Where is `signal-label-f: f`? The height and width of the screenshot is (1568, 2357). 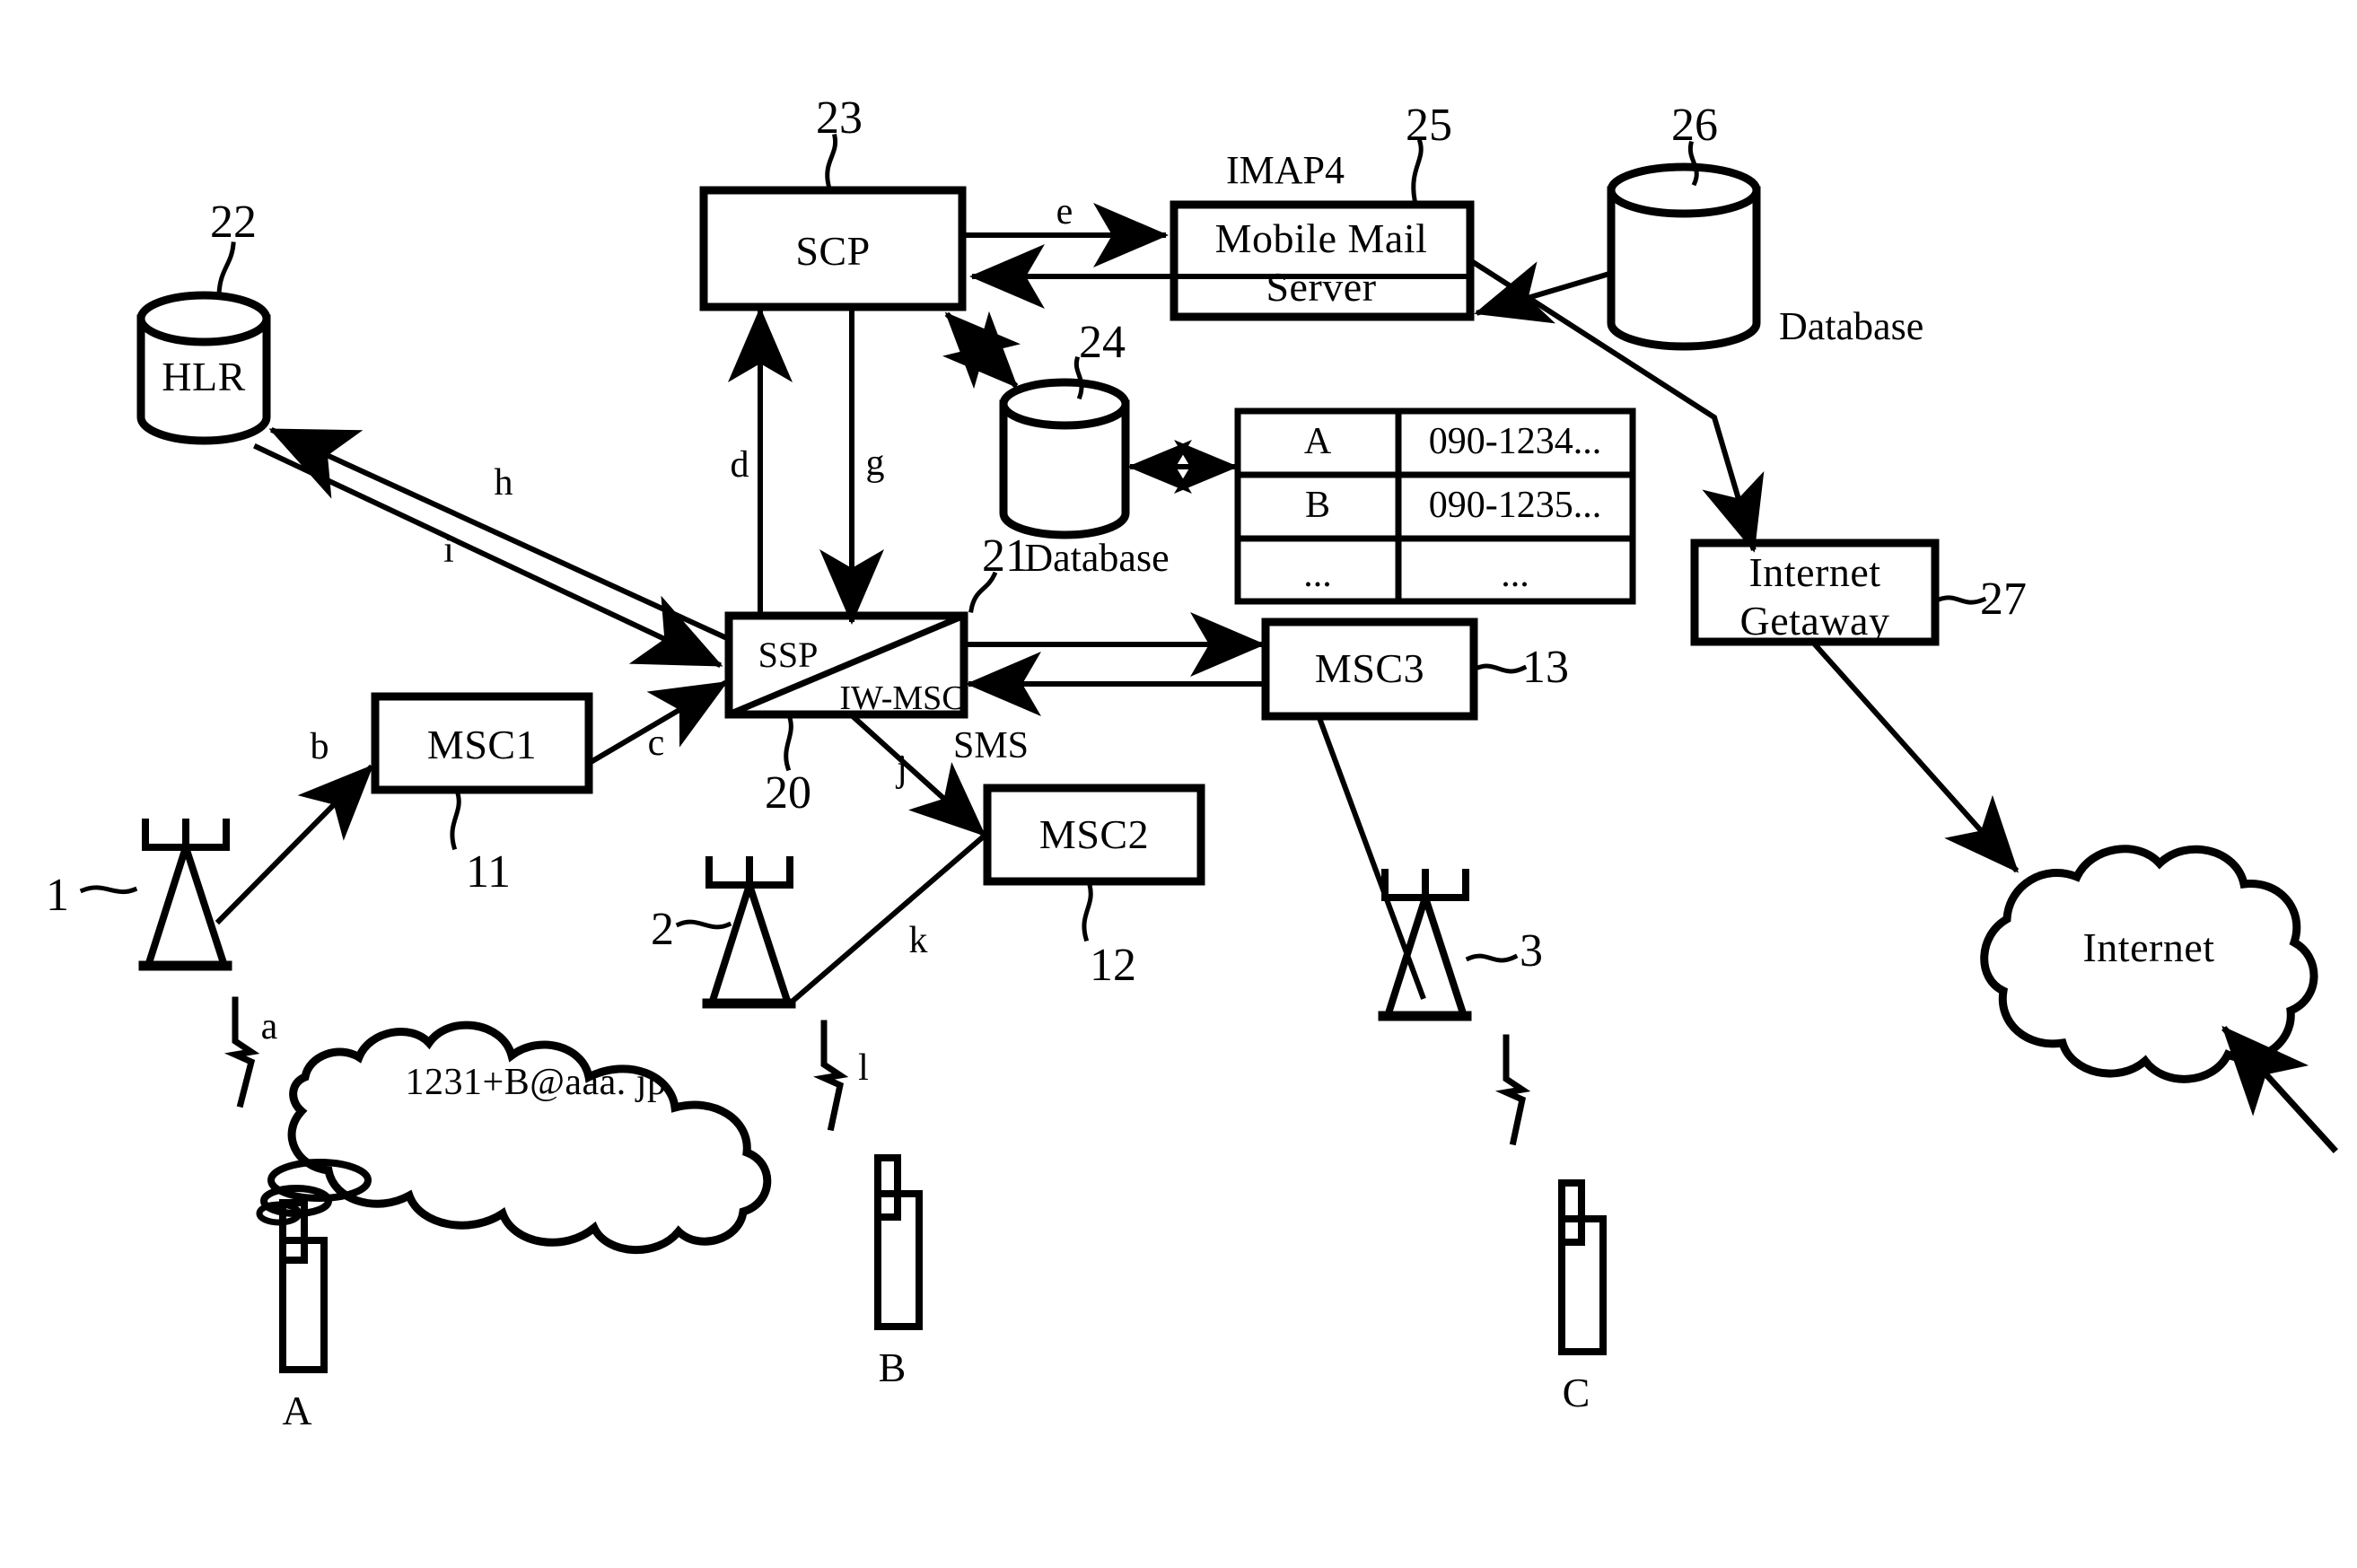 signal-label-f: f is located at coordinates (978, 353).